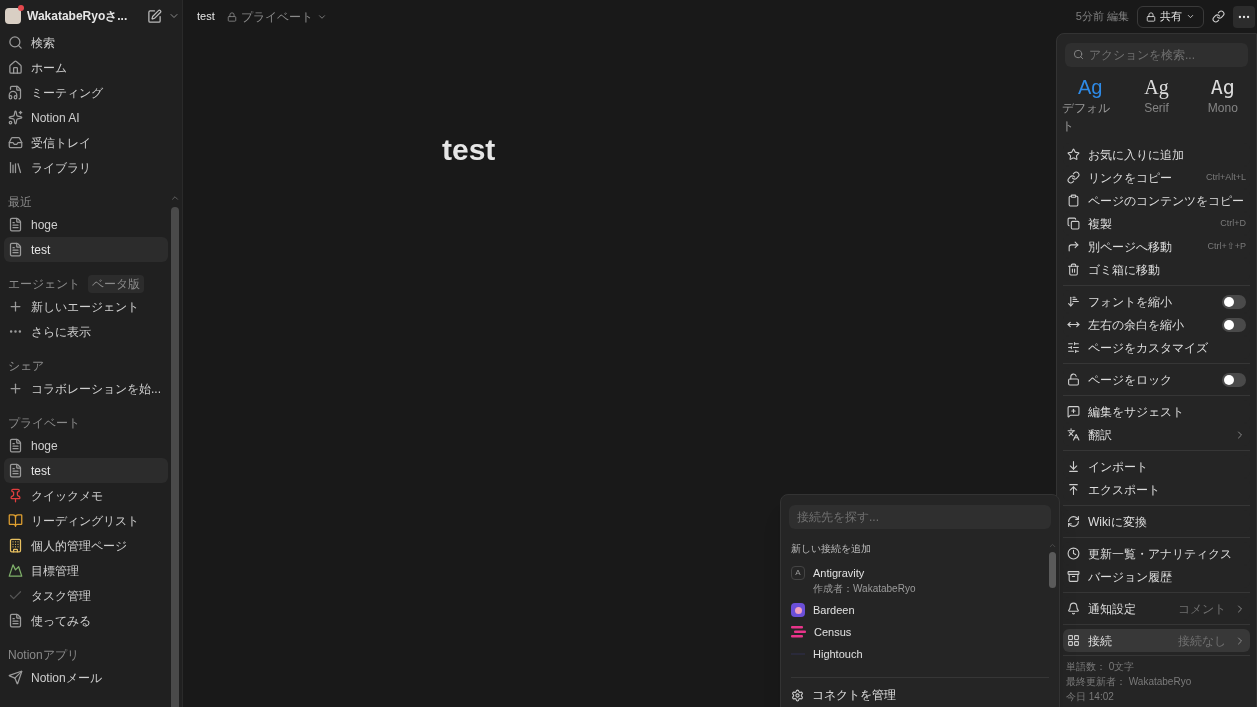 This screenshot has height=707, width=1257. What do you see at coordinates (276, 16) in the screenshot?
I see `visibility-label: プライベート` at bounding box center [276, 16].